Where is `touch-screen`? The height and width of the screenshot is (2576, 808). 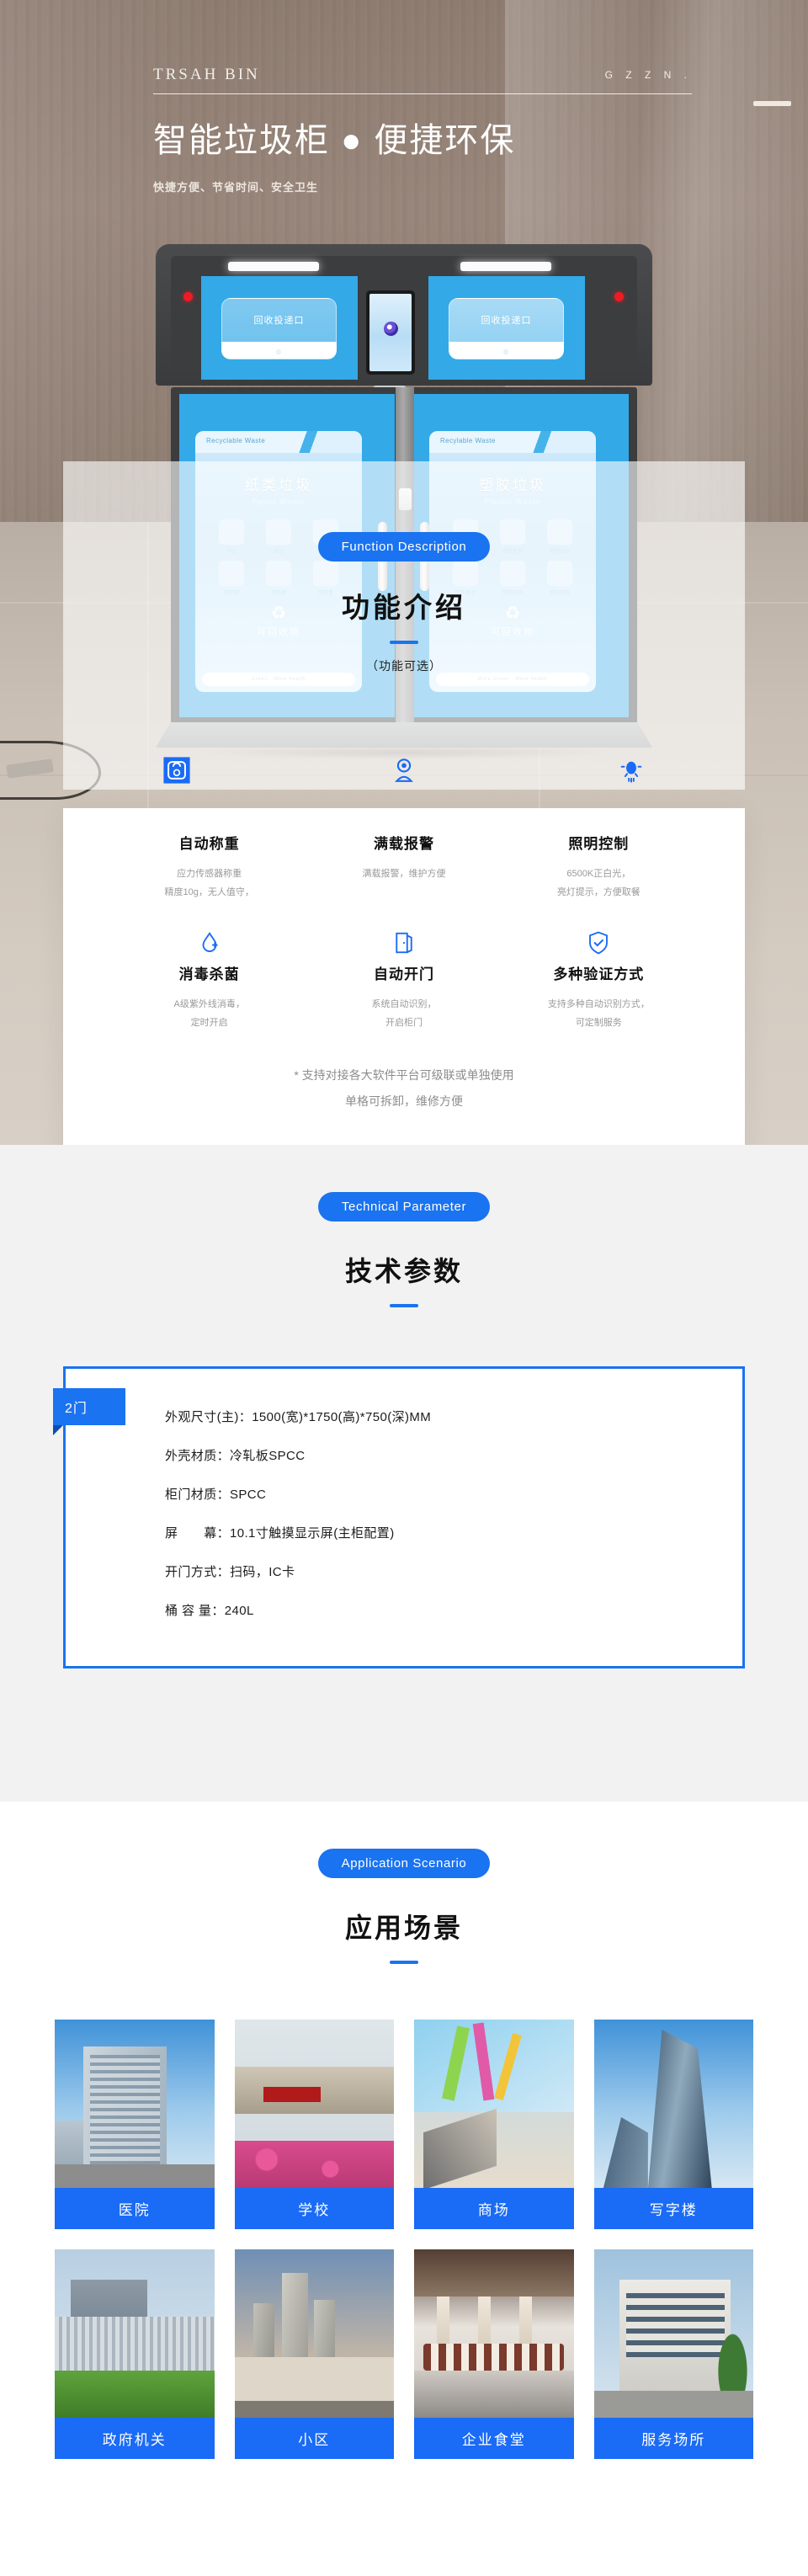
touch-screen is located at coordinates (390, 333).